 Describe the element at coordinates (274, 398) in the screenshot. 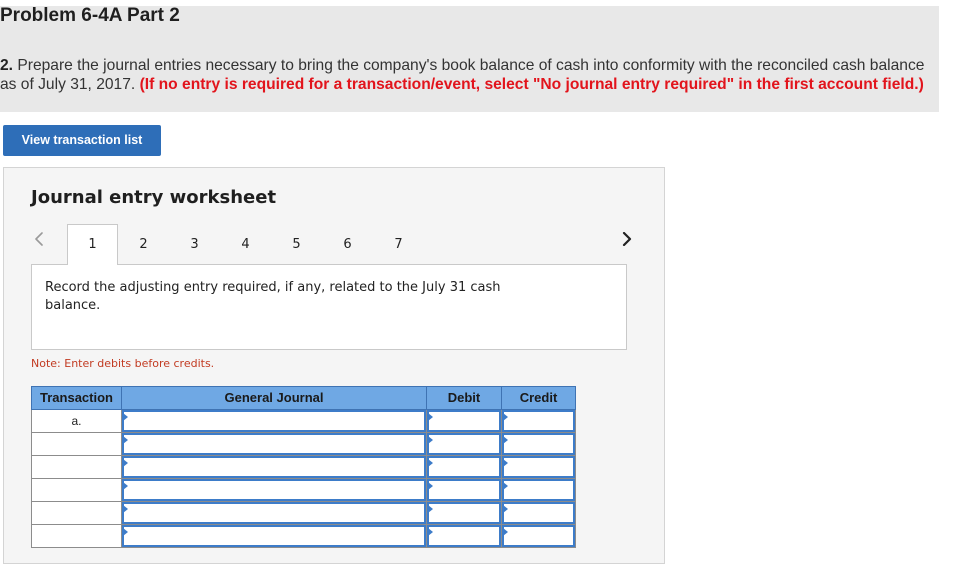

I see `column-header-general-journal: General Journal` at that location.